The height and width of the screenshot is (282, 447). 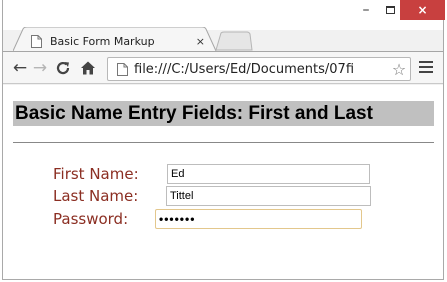 What do you see at coordinates (96, 196) in the screenshot?
I see `last-name-label: Last Name:` at bounding box center [96, 196].